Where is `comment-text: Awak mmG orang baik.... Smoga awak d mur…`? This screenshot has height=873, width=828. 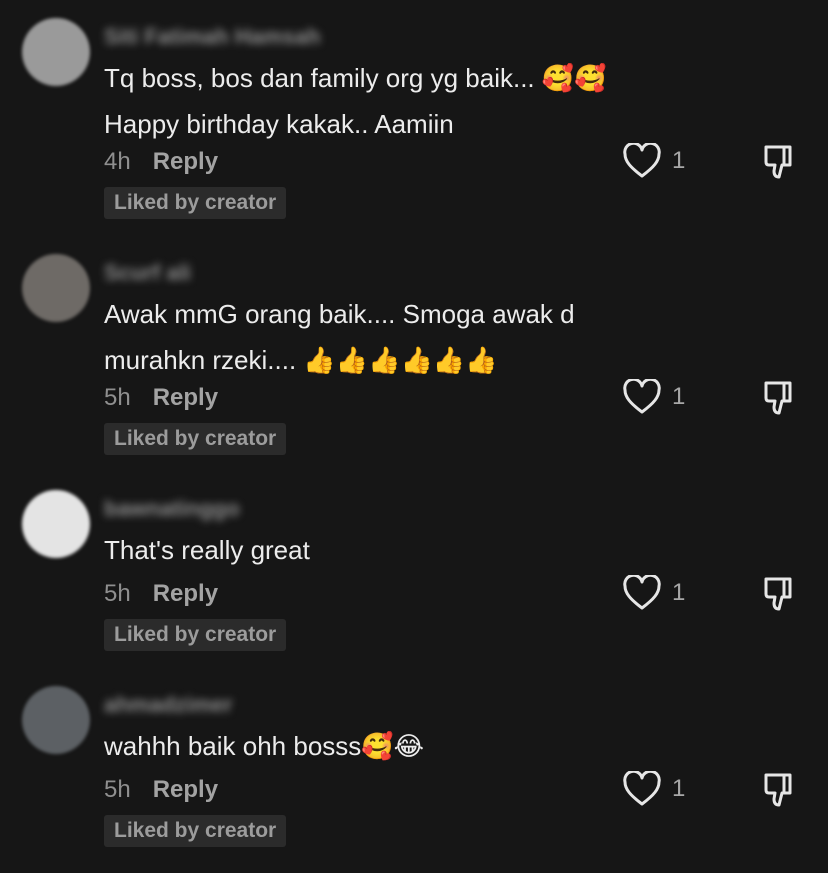
comment-text: Awak mmG orang baik.... Smoga awak d mur… is located at coordinates (404, 337).